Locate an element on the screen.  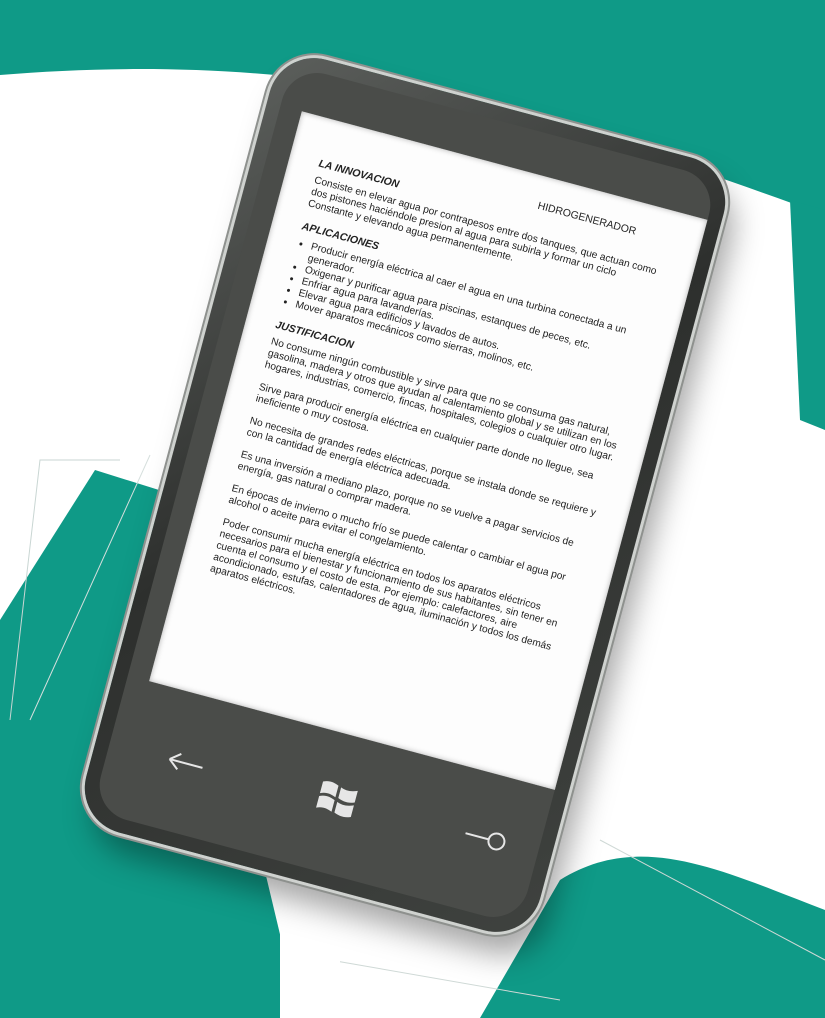
search-icon is located at coordinates (486, 838).